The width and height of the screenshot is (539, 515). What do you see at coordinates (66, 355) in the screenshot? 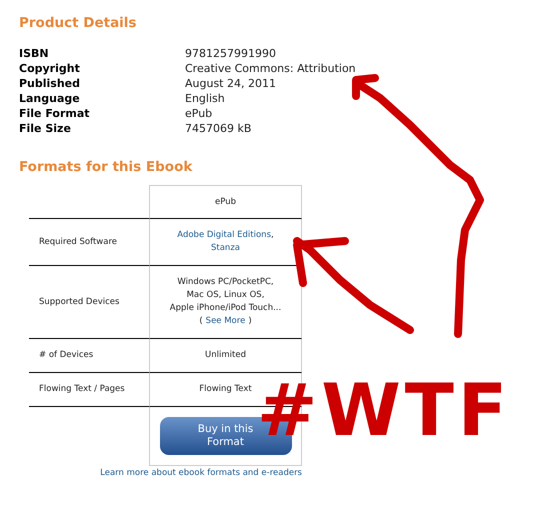
I see `row-label: # of Devices` at bounding box center [66, 355].